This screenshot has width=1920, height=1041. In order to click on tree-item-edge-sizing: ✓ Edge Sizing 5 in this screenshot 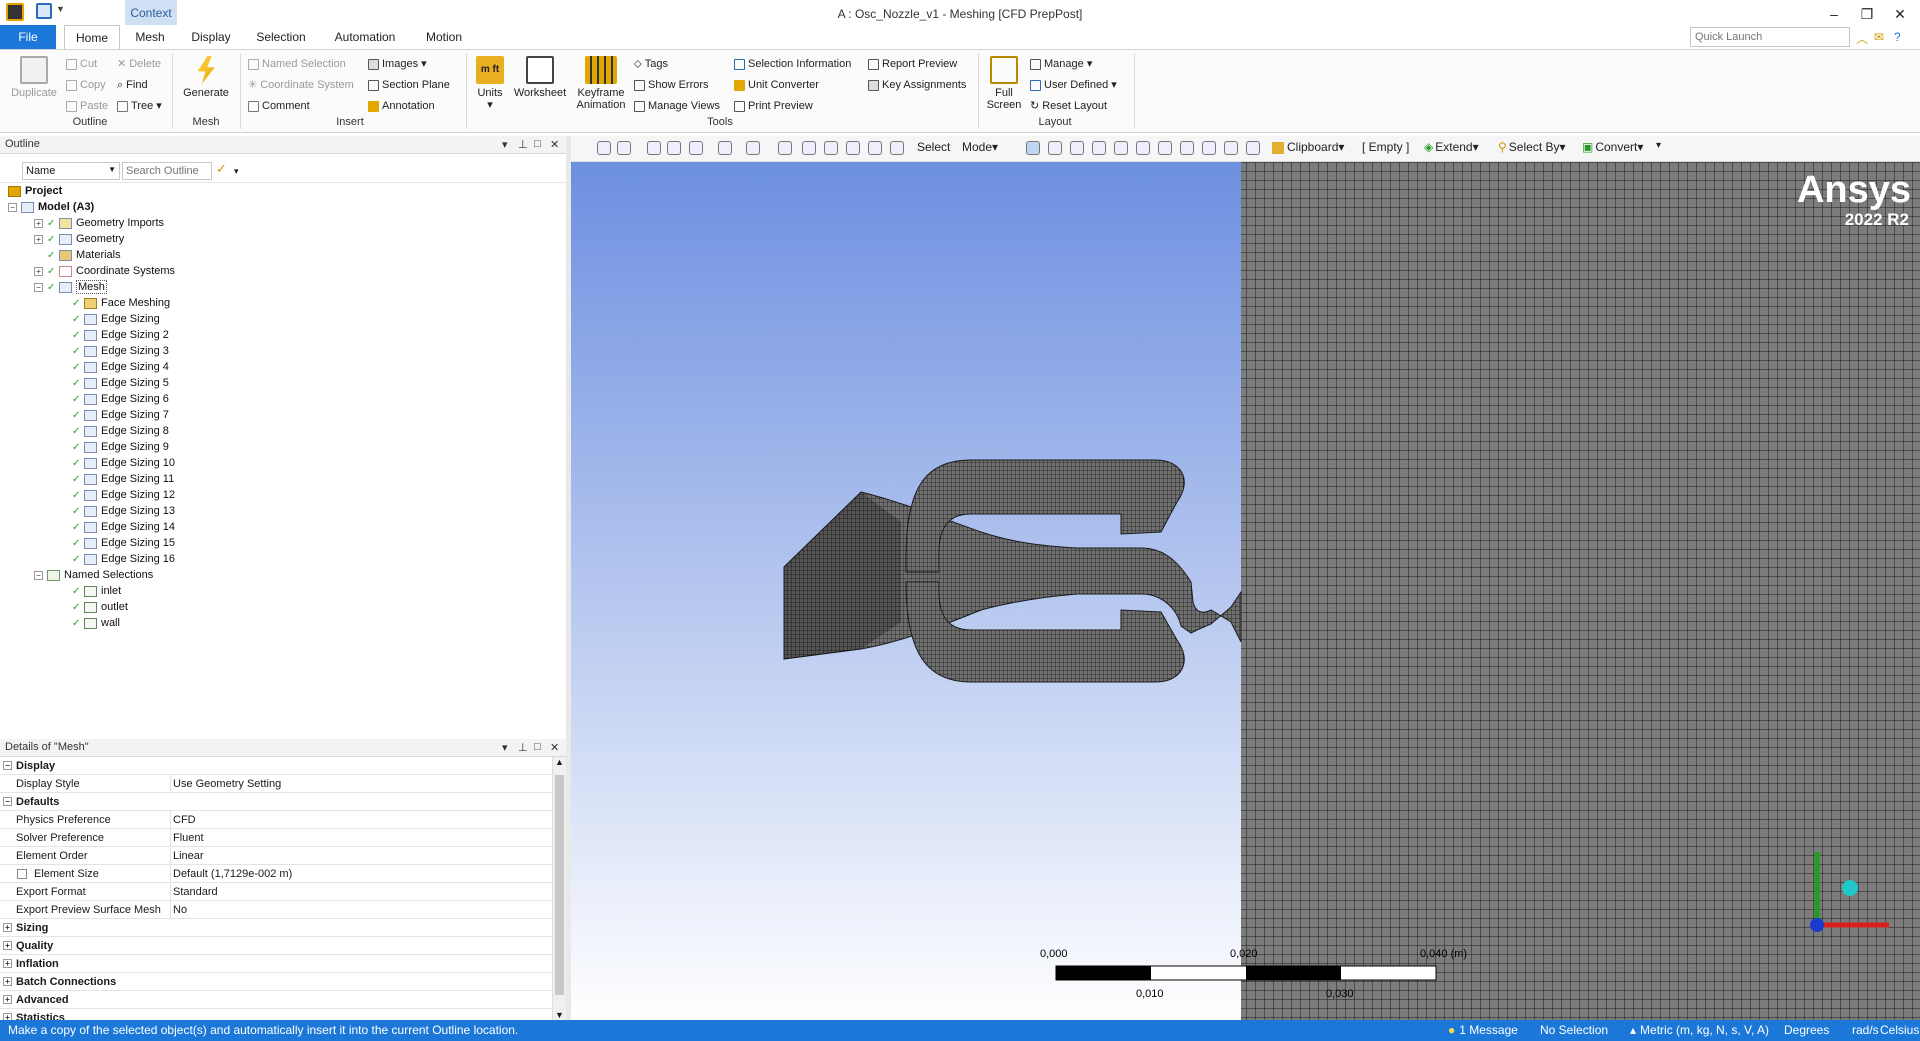, I will do `click(120, 383)`.